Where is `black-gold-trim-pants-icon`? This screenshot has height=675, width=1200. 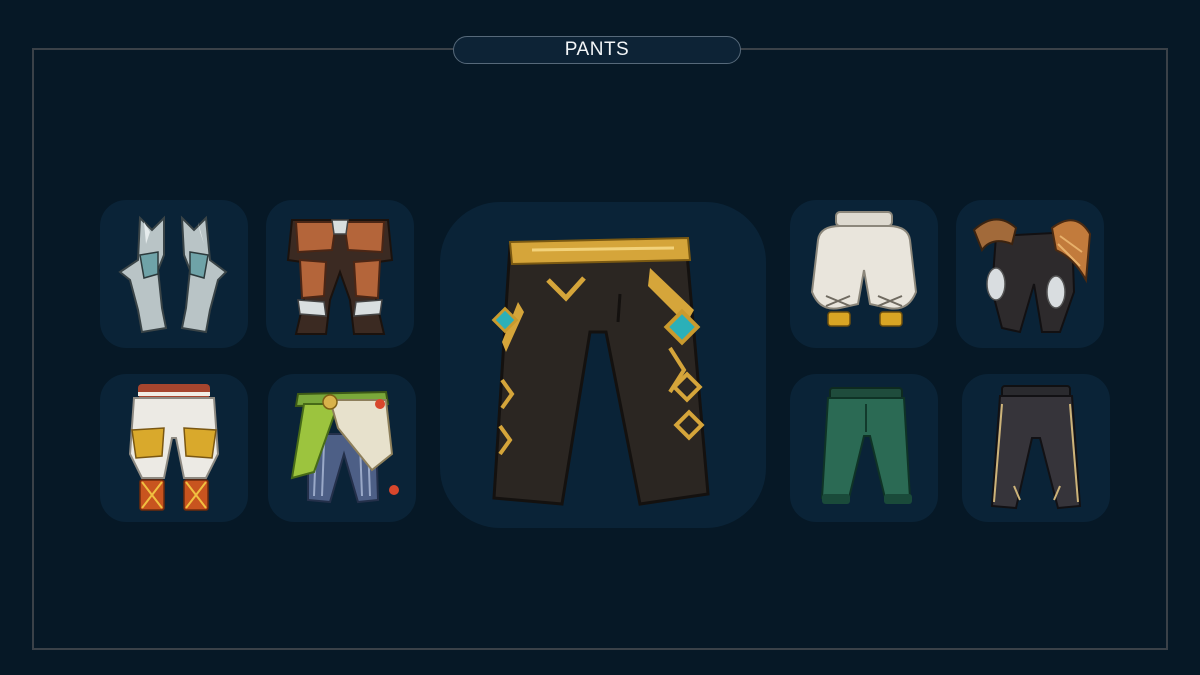
black-gold-trim-pants-icon is located at coordinates (600, 371).